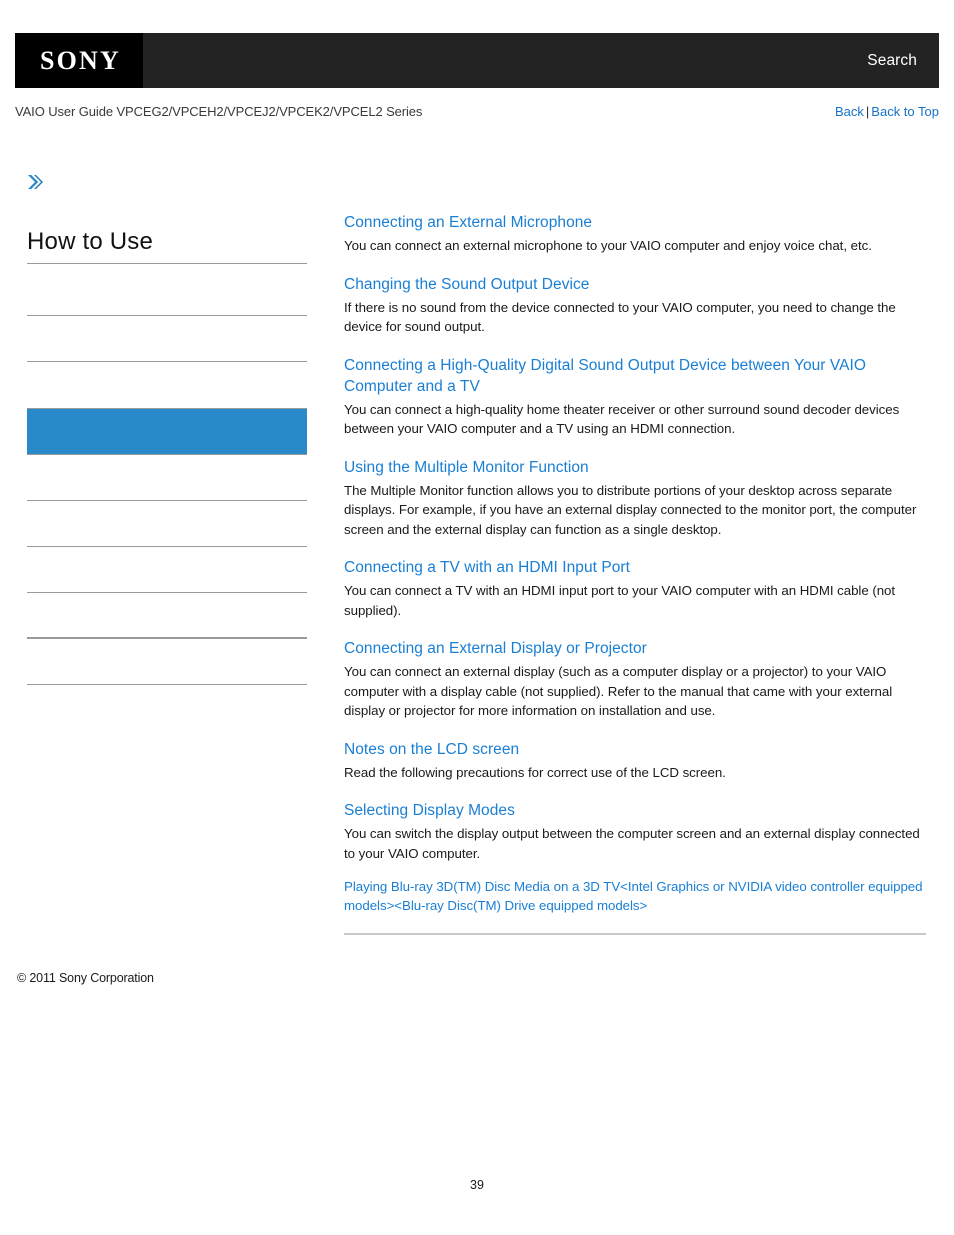 The height and width of the screenshot is (1235, 954). I want to click on subheader-links: Back | Back to Top, so click(887, 111).